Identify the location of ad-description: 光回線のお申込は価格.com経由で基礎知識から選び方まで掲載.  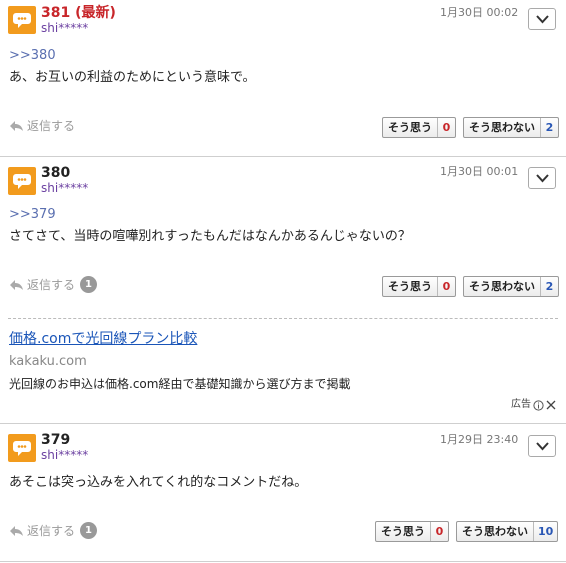
(180, 384).